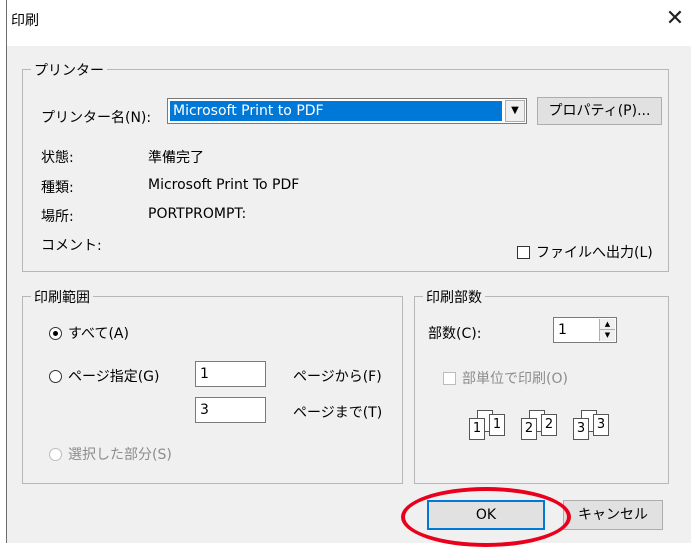 The width and height of the screenshot is (691, 547). I want to click on spin-down-icon: ▼, so click(607, 335).